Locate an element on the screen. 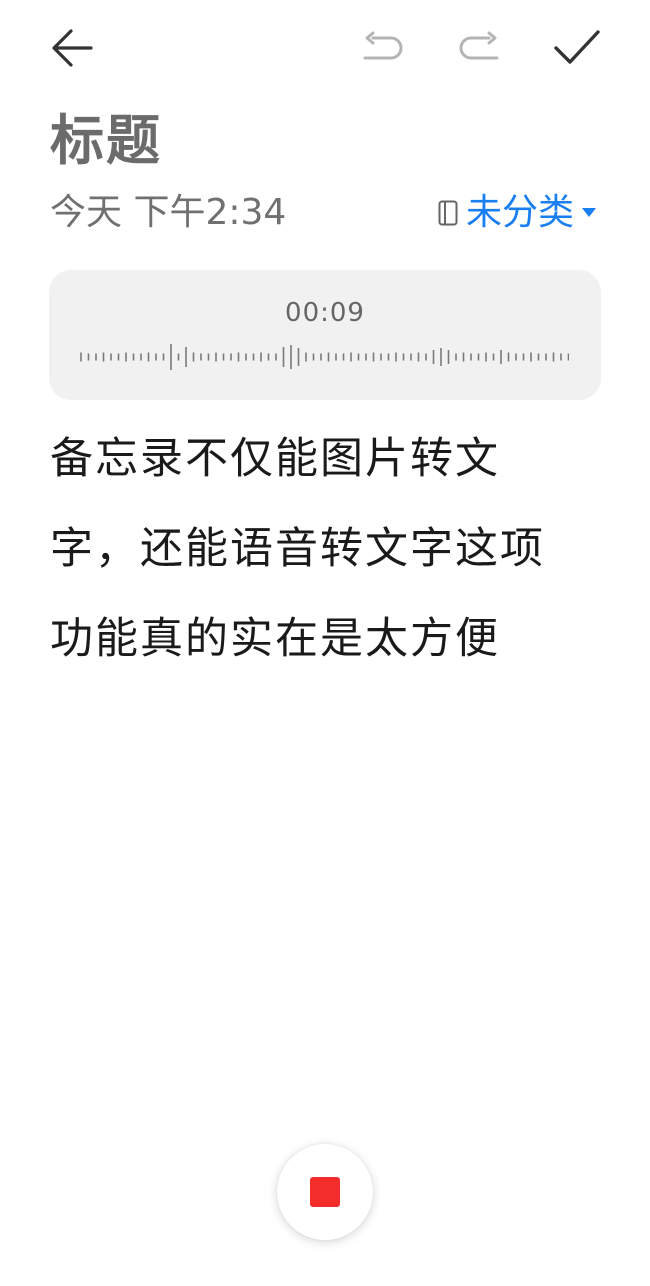  arrow-left-icon is located at coordinates (72, 48).